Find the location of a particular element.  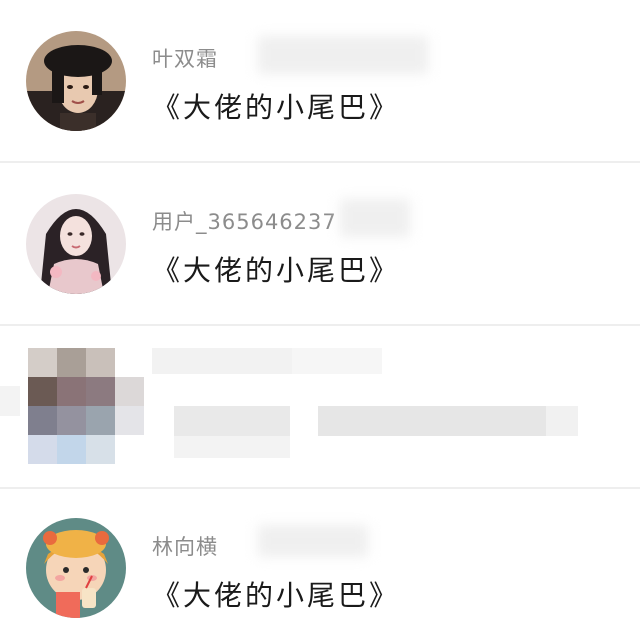

cartoon-child-icon is located at coordinates (76, 568).